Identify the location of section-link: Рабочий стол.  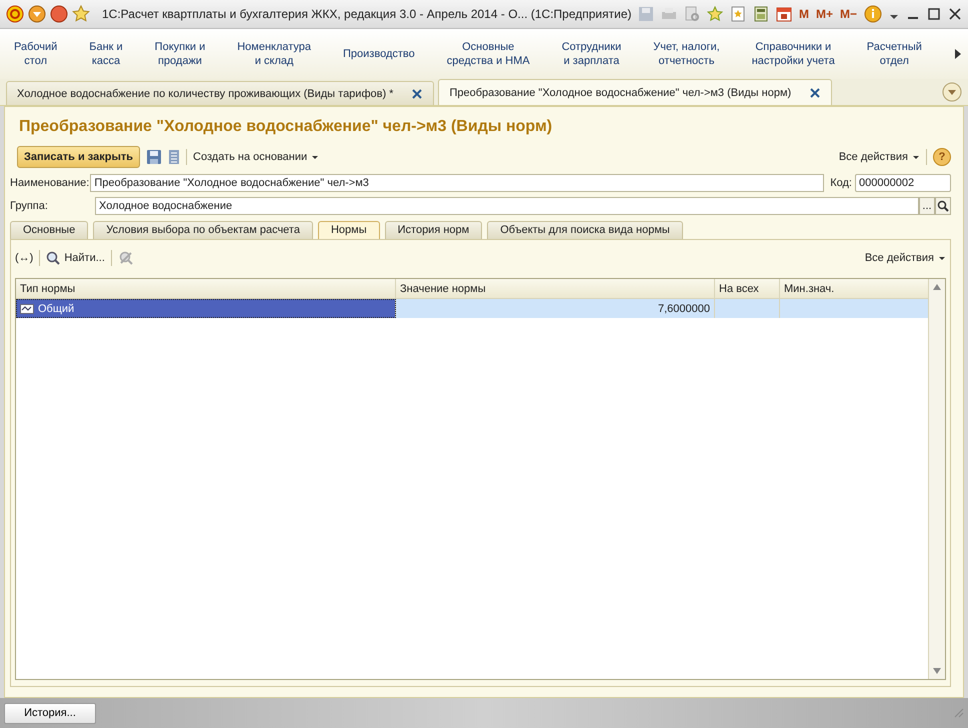
(36, 54).